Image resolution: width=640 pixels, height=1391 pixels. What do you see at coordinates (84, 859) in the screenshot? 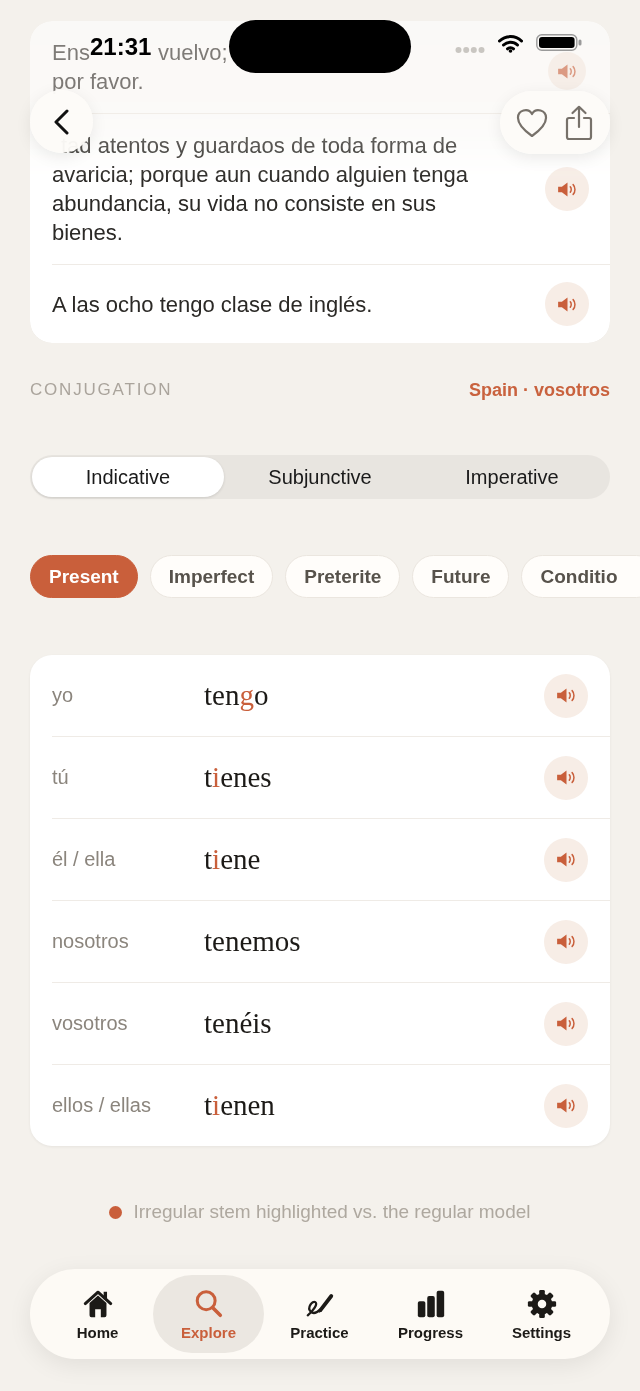
I see `pronoun-label: él / ella` at bounding box center [84, 859].